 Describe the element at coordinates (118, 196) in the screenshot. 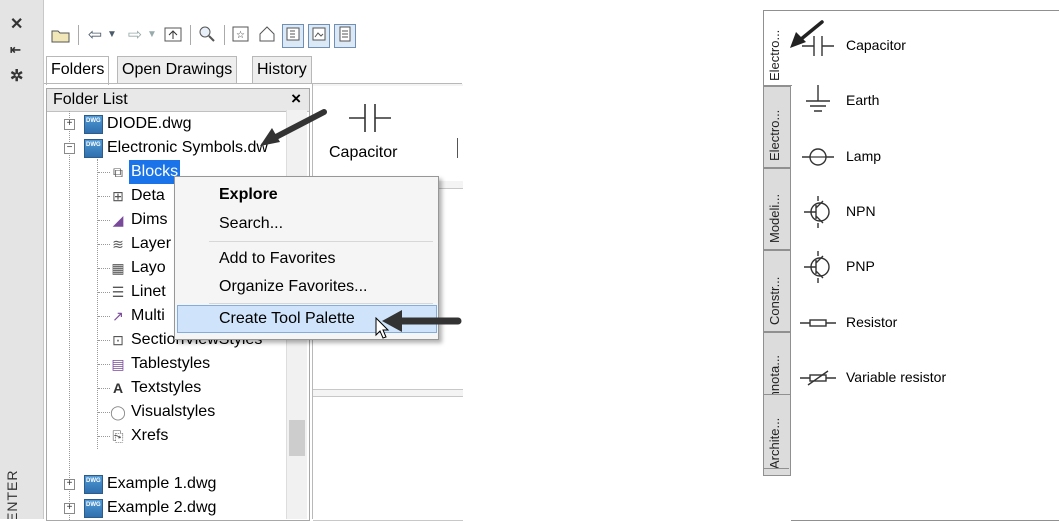

I see `detail-view-styles-icon: ⊞` at that location.